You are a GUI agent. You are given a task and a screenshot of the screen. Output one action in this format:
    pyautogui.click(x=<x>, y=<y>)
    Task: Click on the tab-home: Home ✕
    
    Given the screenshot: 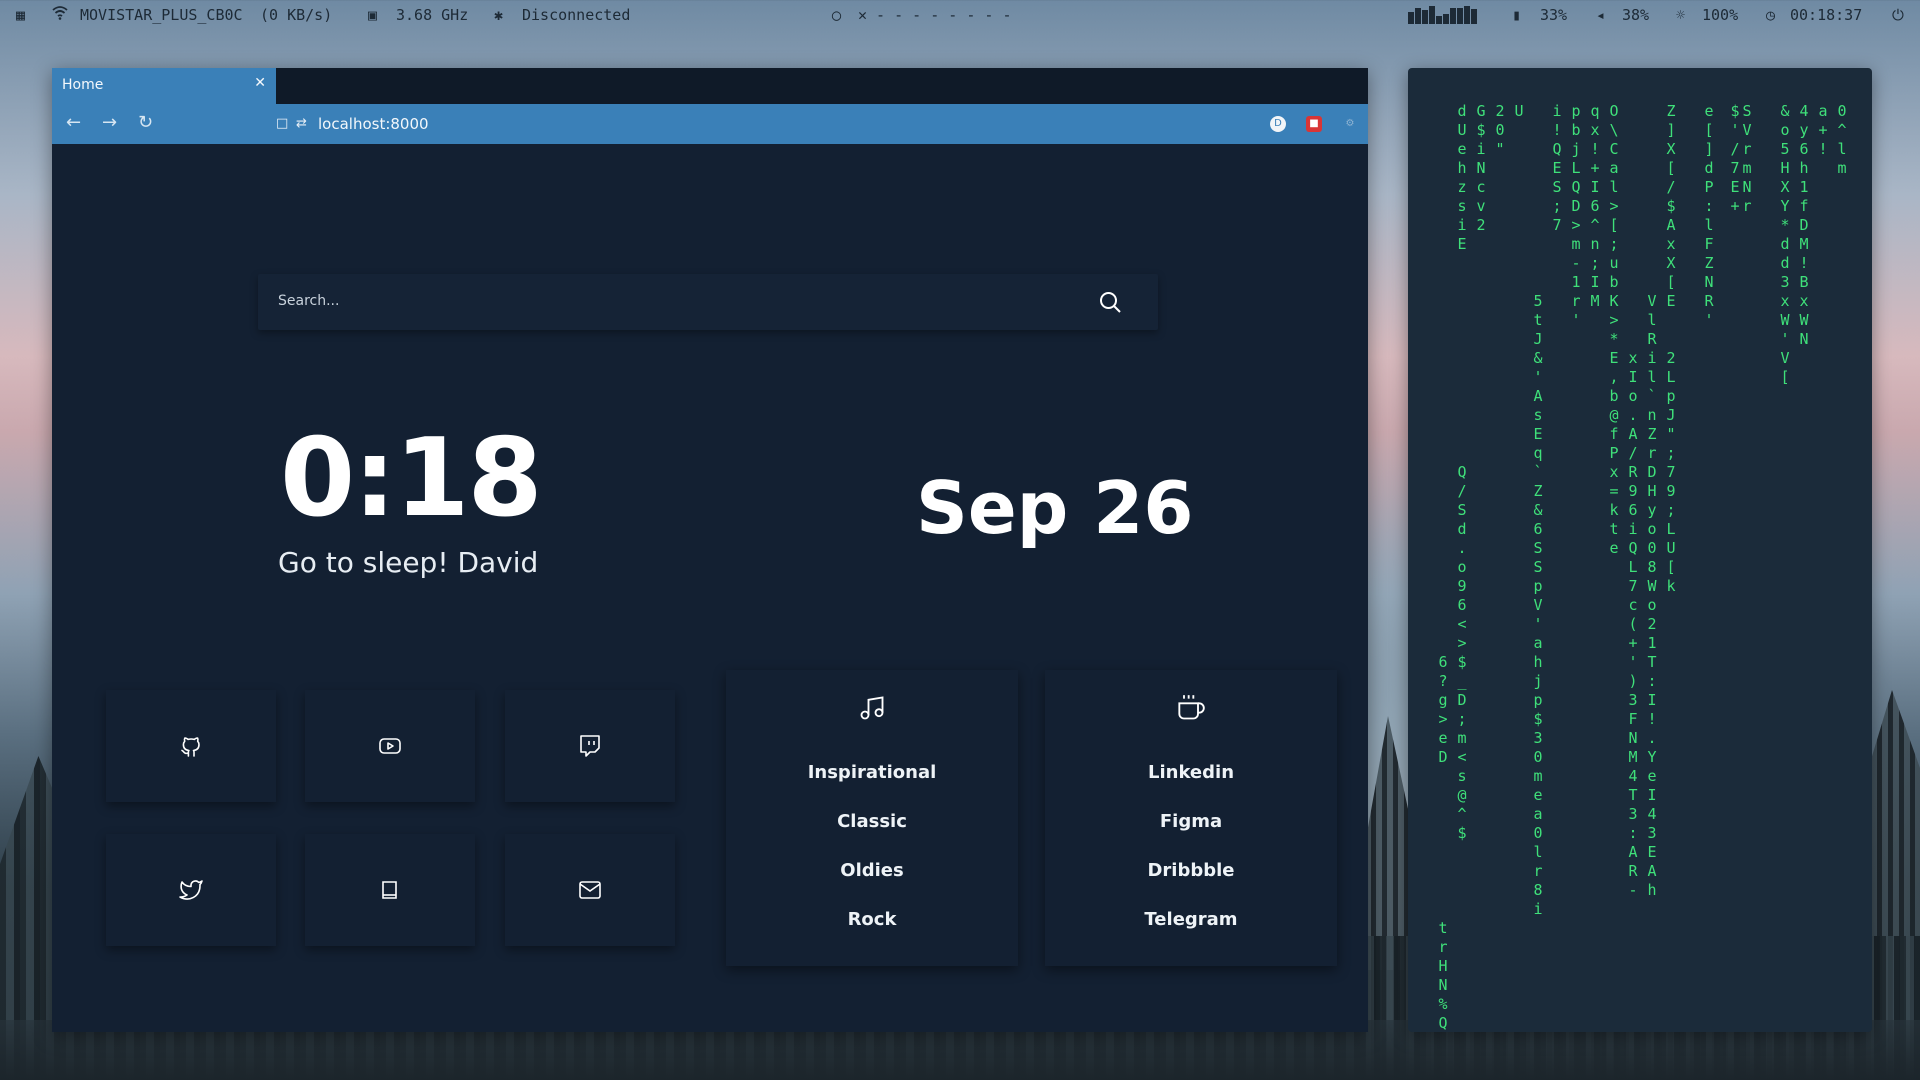 What is the action you would take?
    pyautogui.click(x=164, y=86)
    